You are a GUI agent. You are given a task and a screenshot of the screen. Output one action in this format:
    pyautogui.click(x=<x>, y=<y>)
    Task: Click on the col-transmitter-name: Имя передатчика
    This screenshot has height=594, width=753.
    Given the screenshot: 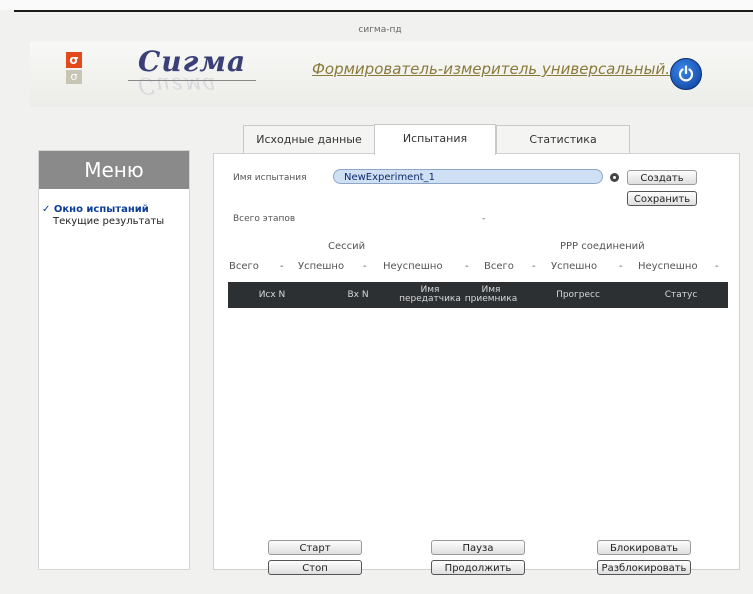 What is the action you would take?
    pyautogui.click(x=430, y=295)
    